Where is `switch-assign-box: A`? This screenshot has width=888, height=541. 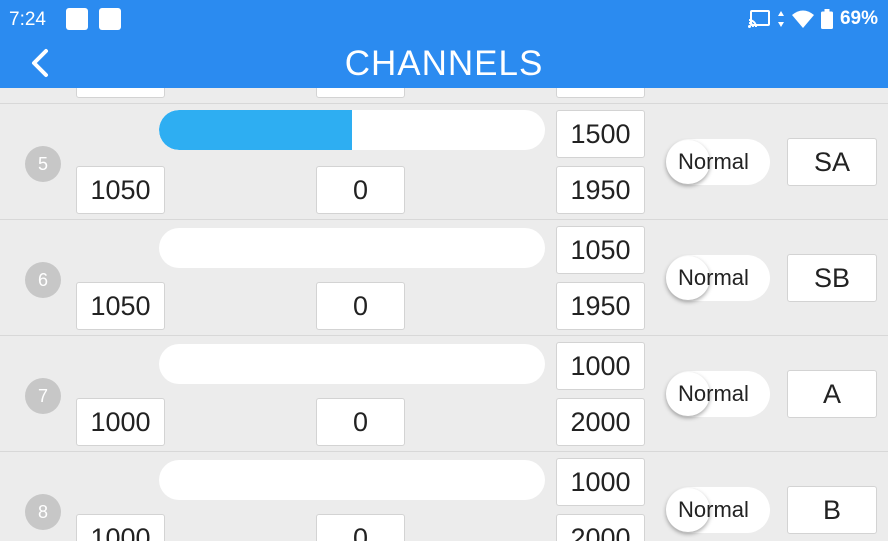 switch-assign-box: A is located at coordinates (832, 394).